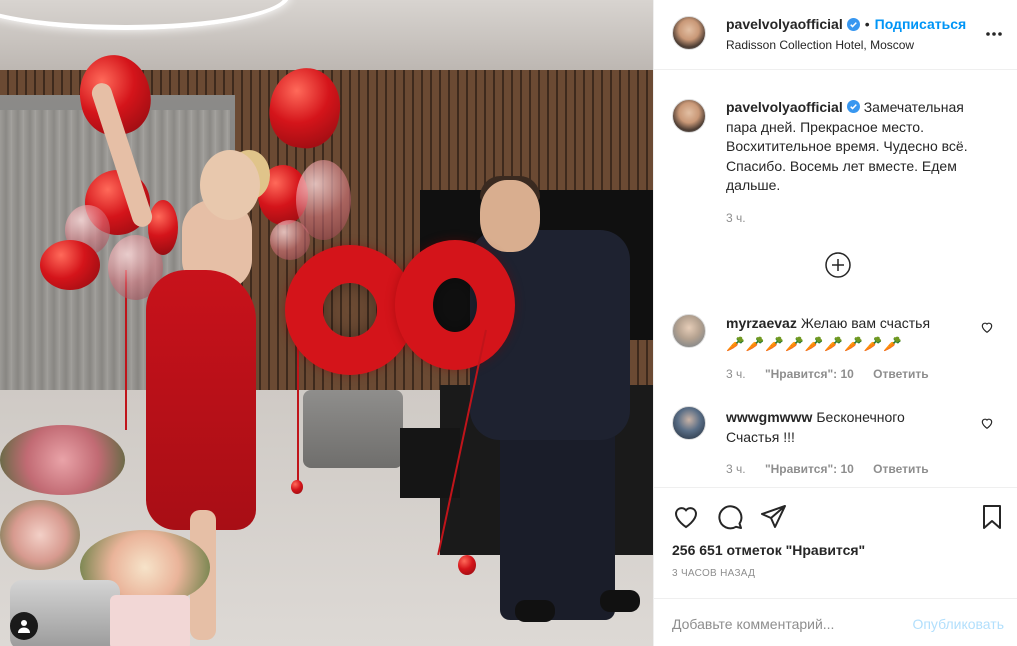 The width and height of the screenshot is (1017, 646). Describe the element at coordinates (298, 410) in the screenshot. I see `balloon-string` at that location.